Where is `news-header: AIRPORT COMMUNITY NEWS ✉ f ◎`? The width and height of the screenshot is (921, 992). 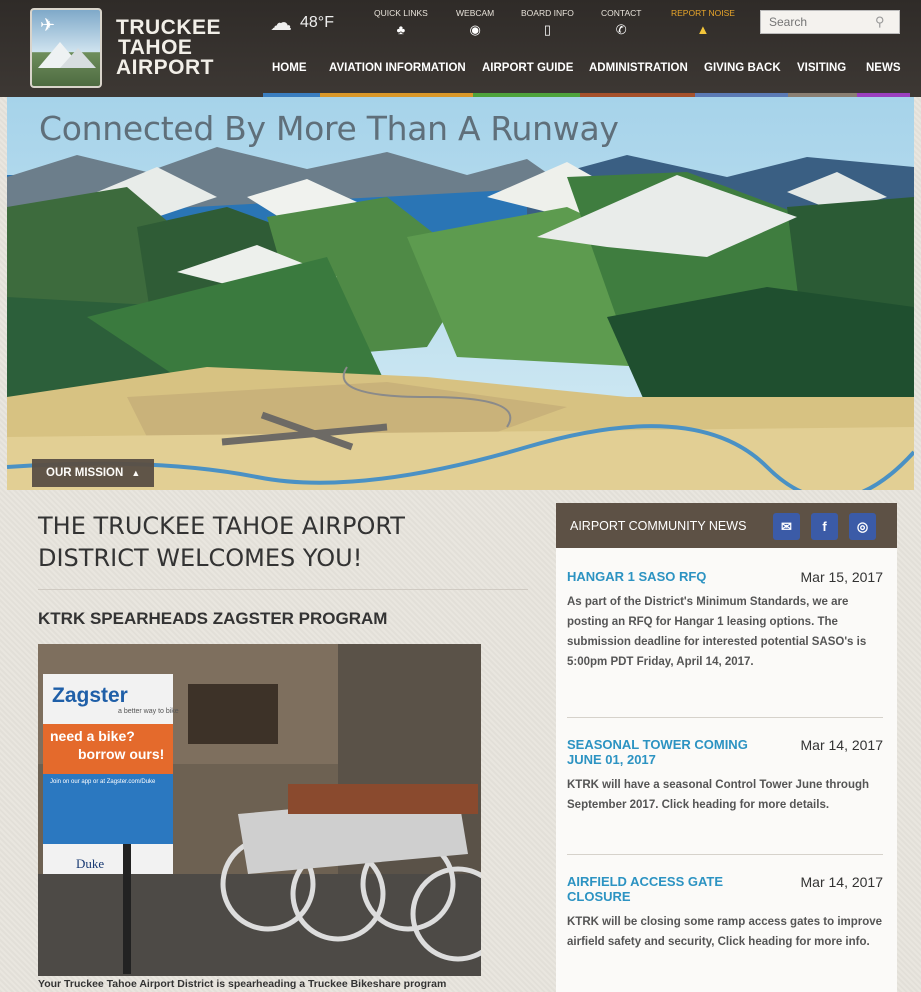
news-header: AIRPORT COMMUNITY NEWS ✉ f ◎ is located at coordinates (726, 525).